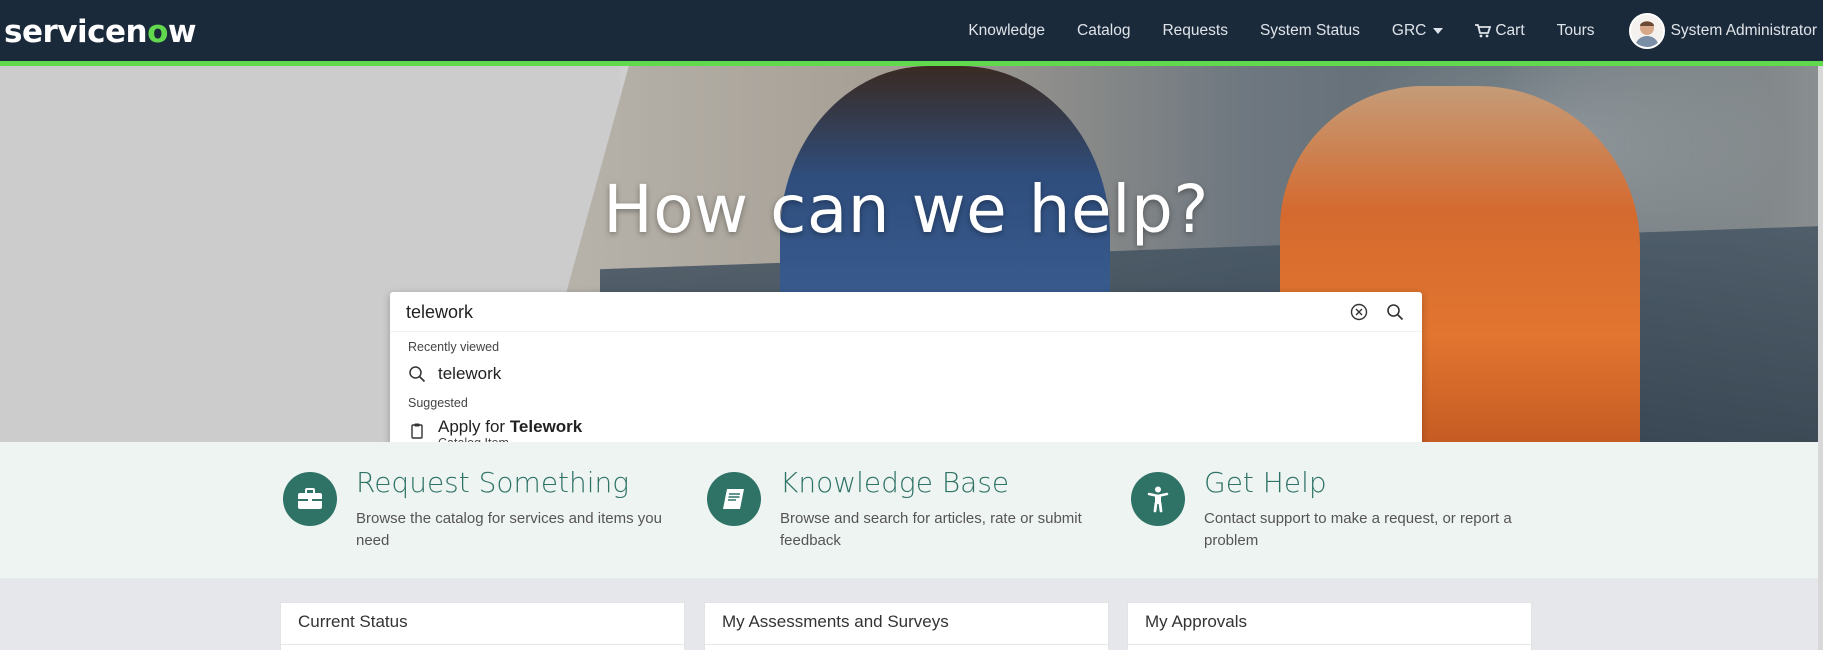 This screenshot has width=1823, height=650. What do you see at coordinates (1006, 31) in the screenshot?
I see `nav-knowledge: Knowledge` at bounding box center [1006, 31].